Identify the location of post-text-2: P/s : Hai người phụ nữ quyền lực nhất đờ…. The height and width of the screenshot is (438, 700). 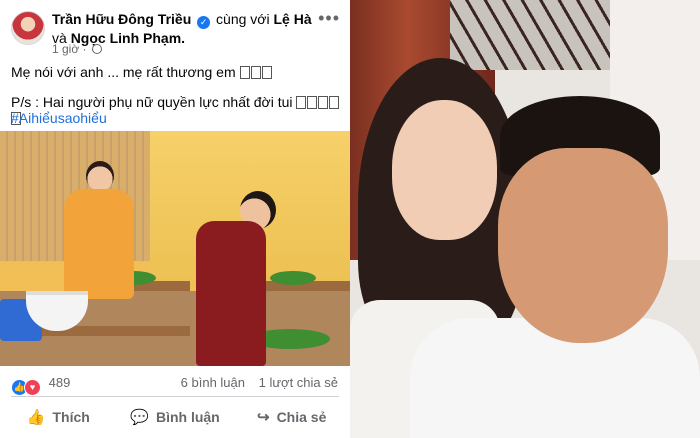
(152, 102).